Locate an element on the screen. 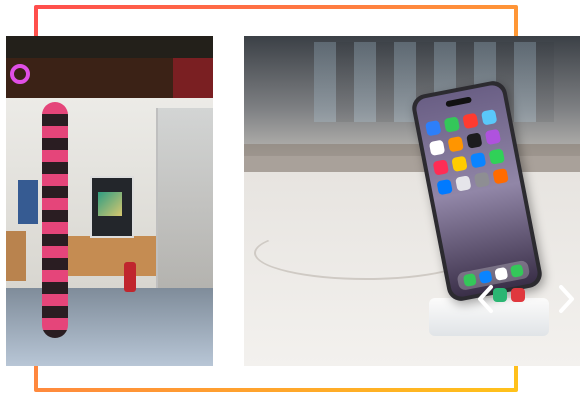 This screenshot has width=580, height=395. ceiling is located at coordinates (109, 47).